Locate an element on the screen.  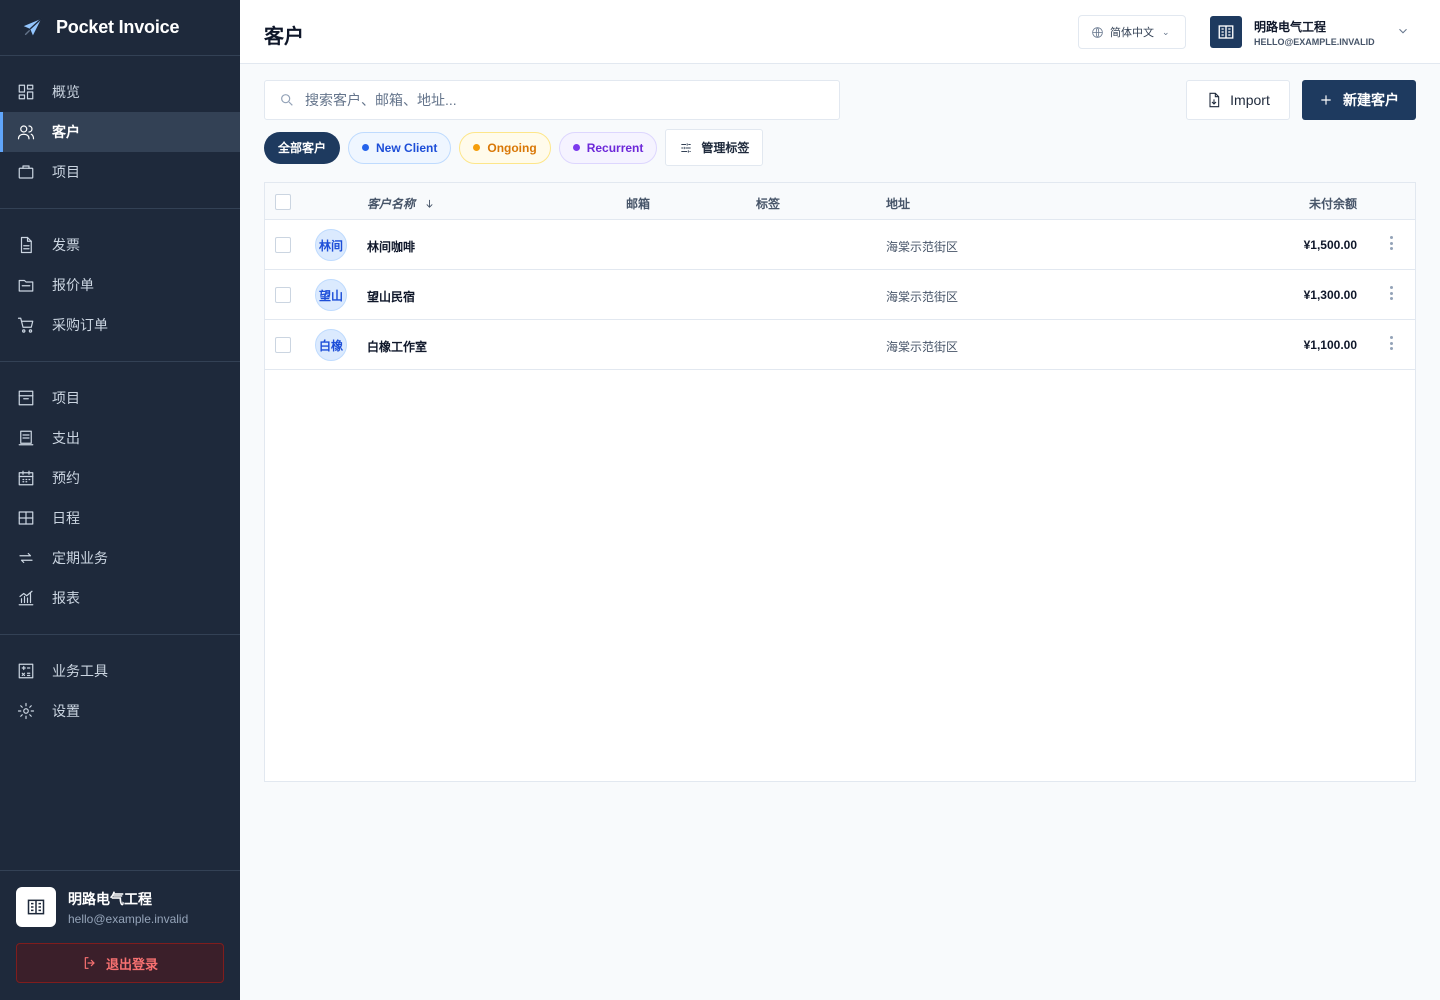
receipt-icon is located at coordinates (26, 438).